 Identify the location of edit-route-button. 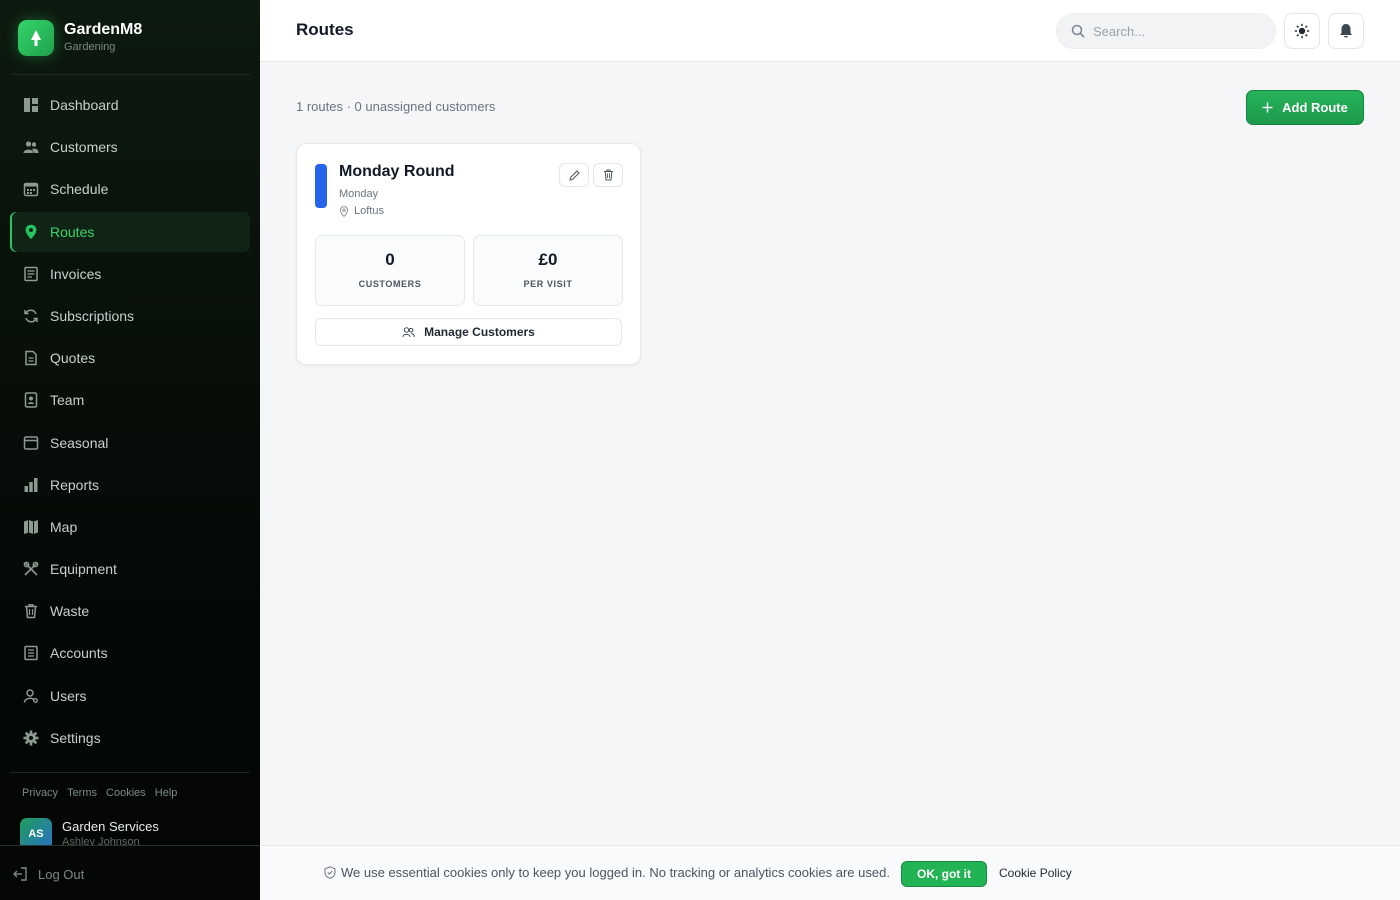
(574, 175).